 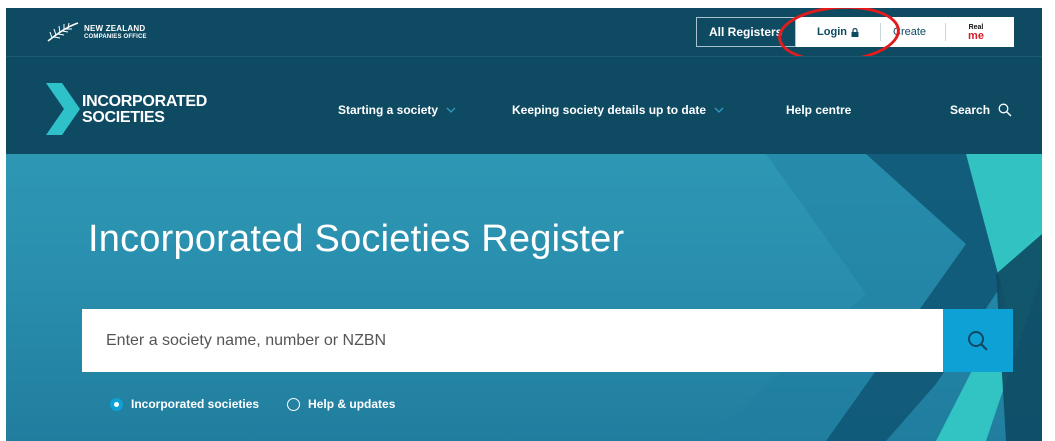 I want to click on society-search-bar, so click(x=547, y=340).